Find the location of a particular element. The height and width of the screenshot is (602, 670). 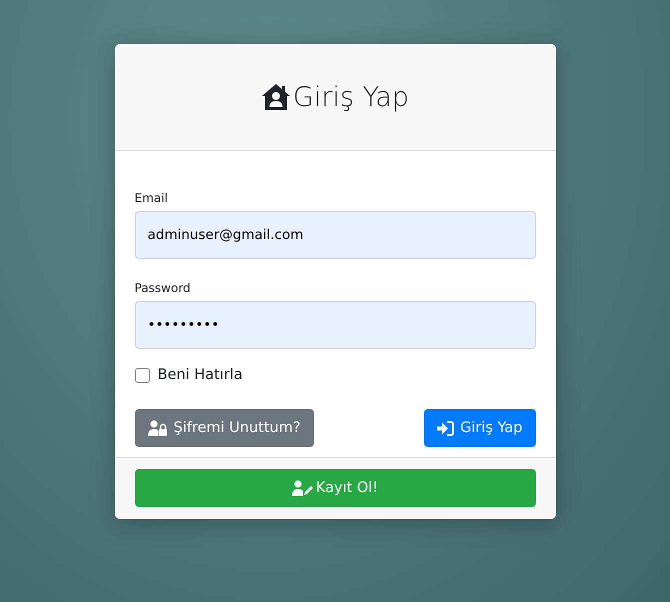

user-lock-icon is located at coordinates (158, 428).